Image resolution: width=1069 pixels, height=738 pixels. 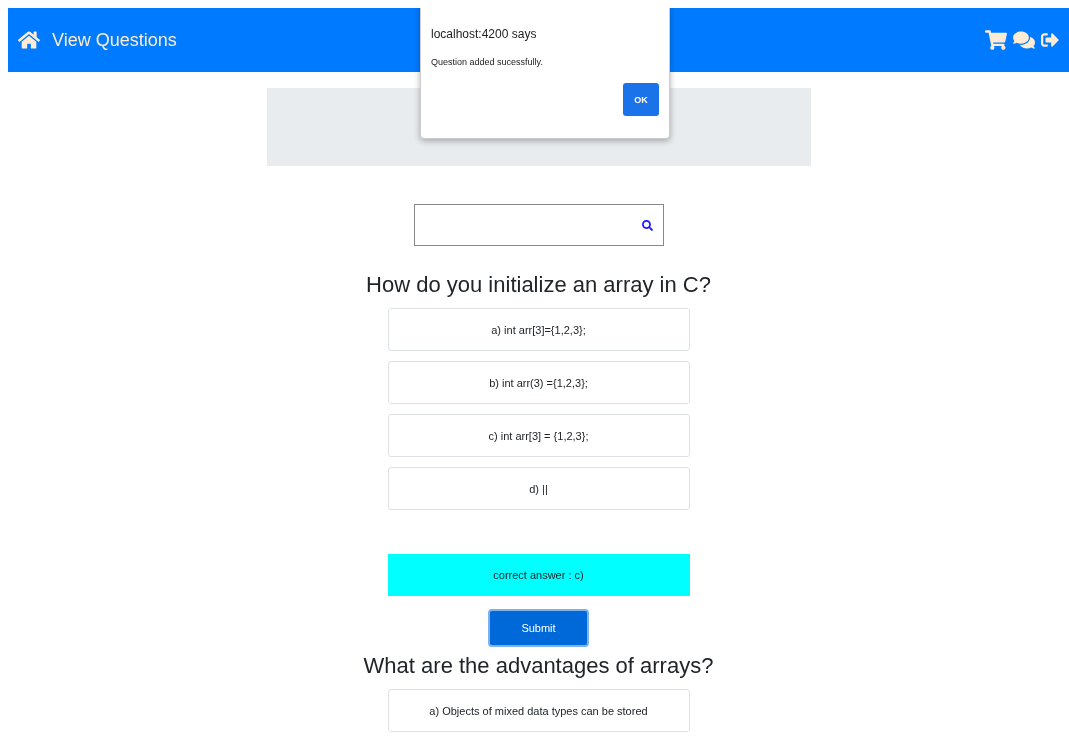 I want to click on chat-icon, so click(x=1024, y=40).